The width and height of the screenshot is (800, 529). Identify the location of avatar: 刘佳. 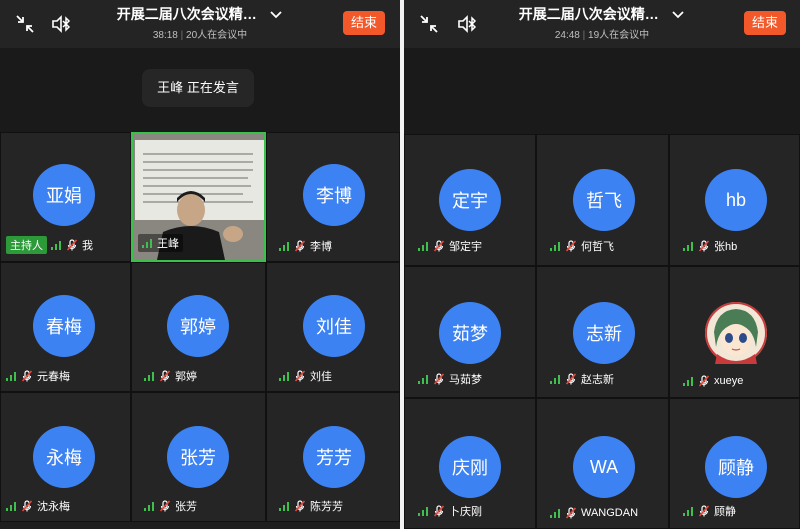
(334, 326).